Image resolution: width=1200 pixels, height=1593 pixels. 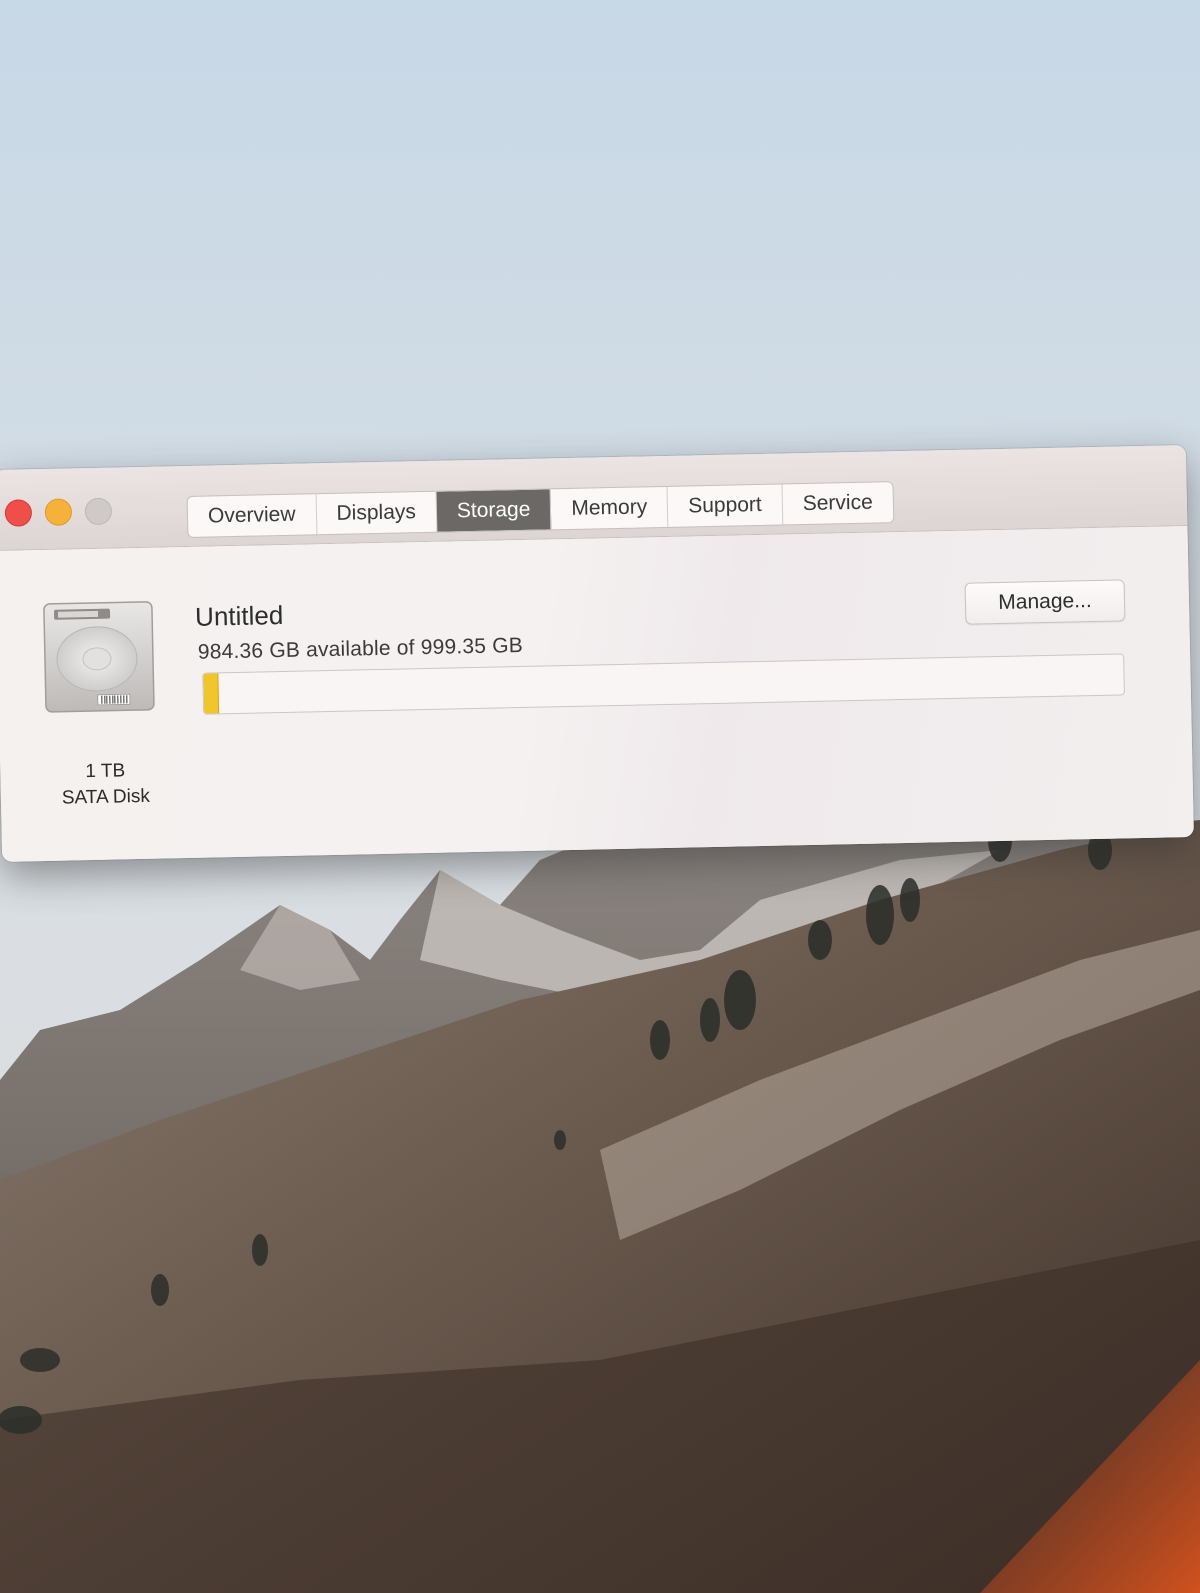 I want to click on minimize-button, so click(x=58, y=512).